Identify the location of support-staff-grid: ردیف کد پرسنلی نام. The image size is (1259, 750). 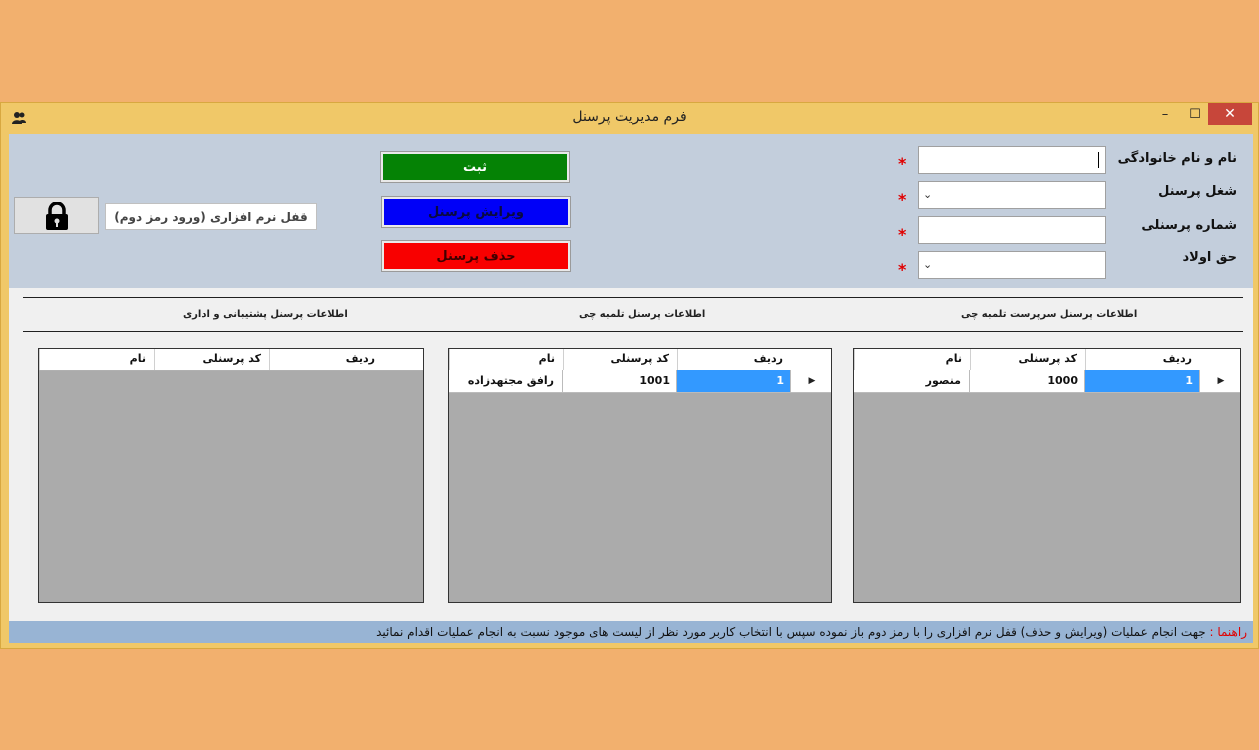
(231, 475).